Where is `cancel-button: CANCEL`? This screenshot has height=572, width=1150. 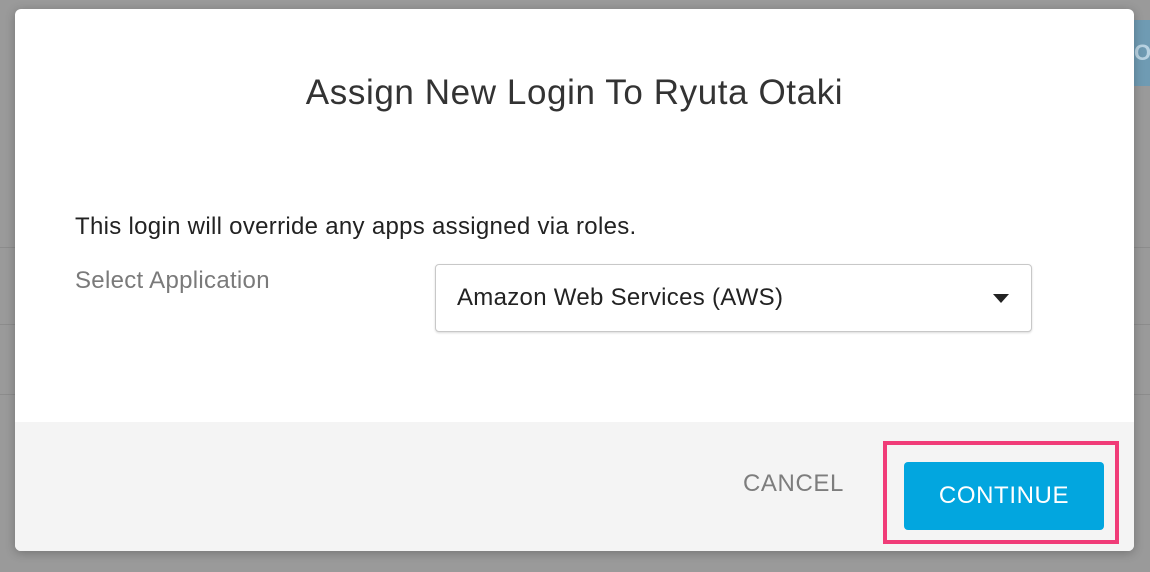 cancel-button: CANCEL is located at coordinates (793, 484).